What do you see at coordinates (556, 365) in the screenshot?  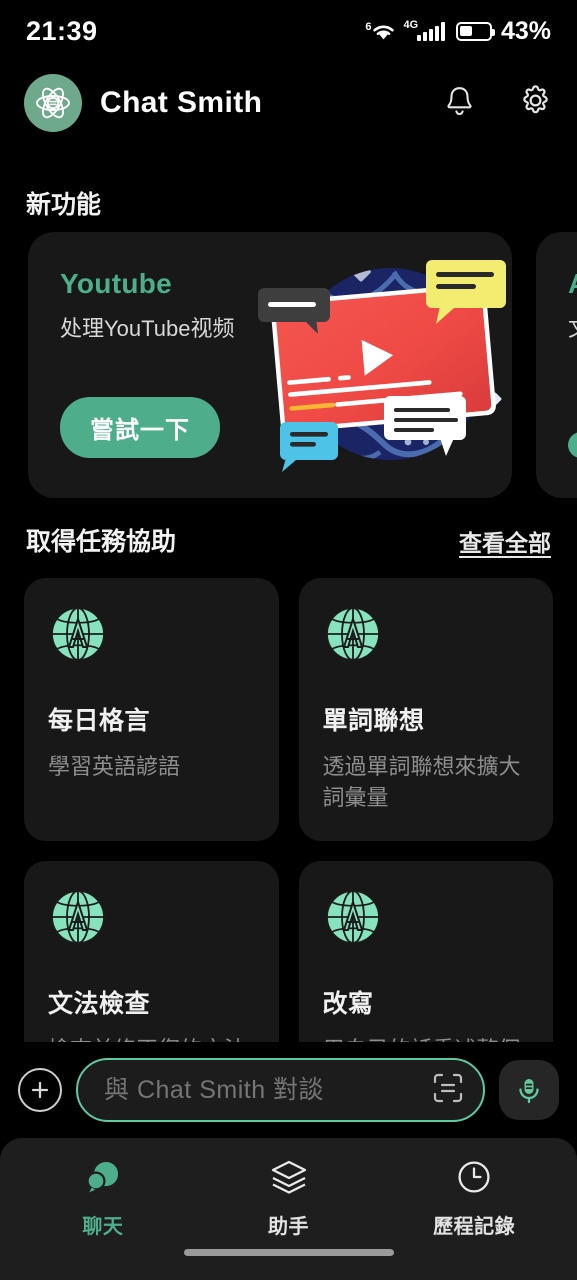 I see `feature-card-next: A 文` at bounding box center [556, 365].